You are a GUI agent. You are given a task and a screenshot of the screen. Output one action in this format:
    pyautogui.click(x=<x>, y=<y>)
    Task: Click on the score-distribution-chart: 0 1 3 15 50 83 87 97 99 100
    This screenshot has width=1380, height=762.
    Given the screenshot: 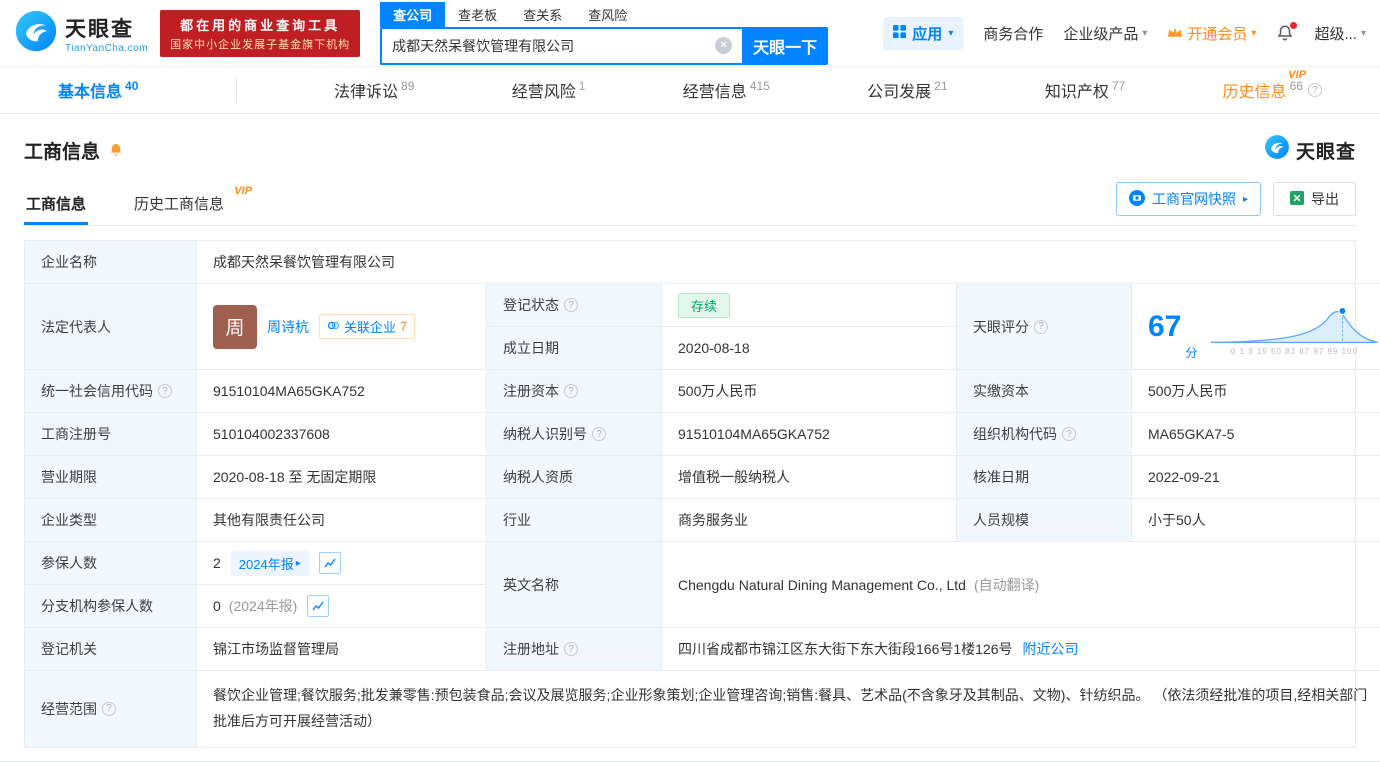 What is the action you would take?
    pyautogui.click(x=1294, y=327)
    